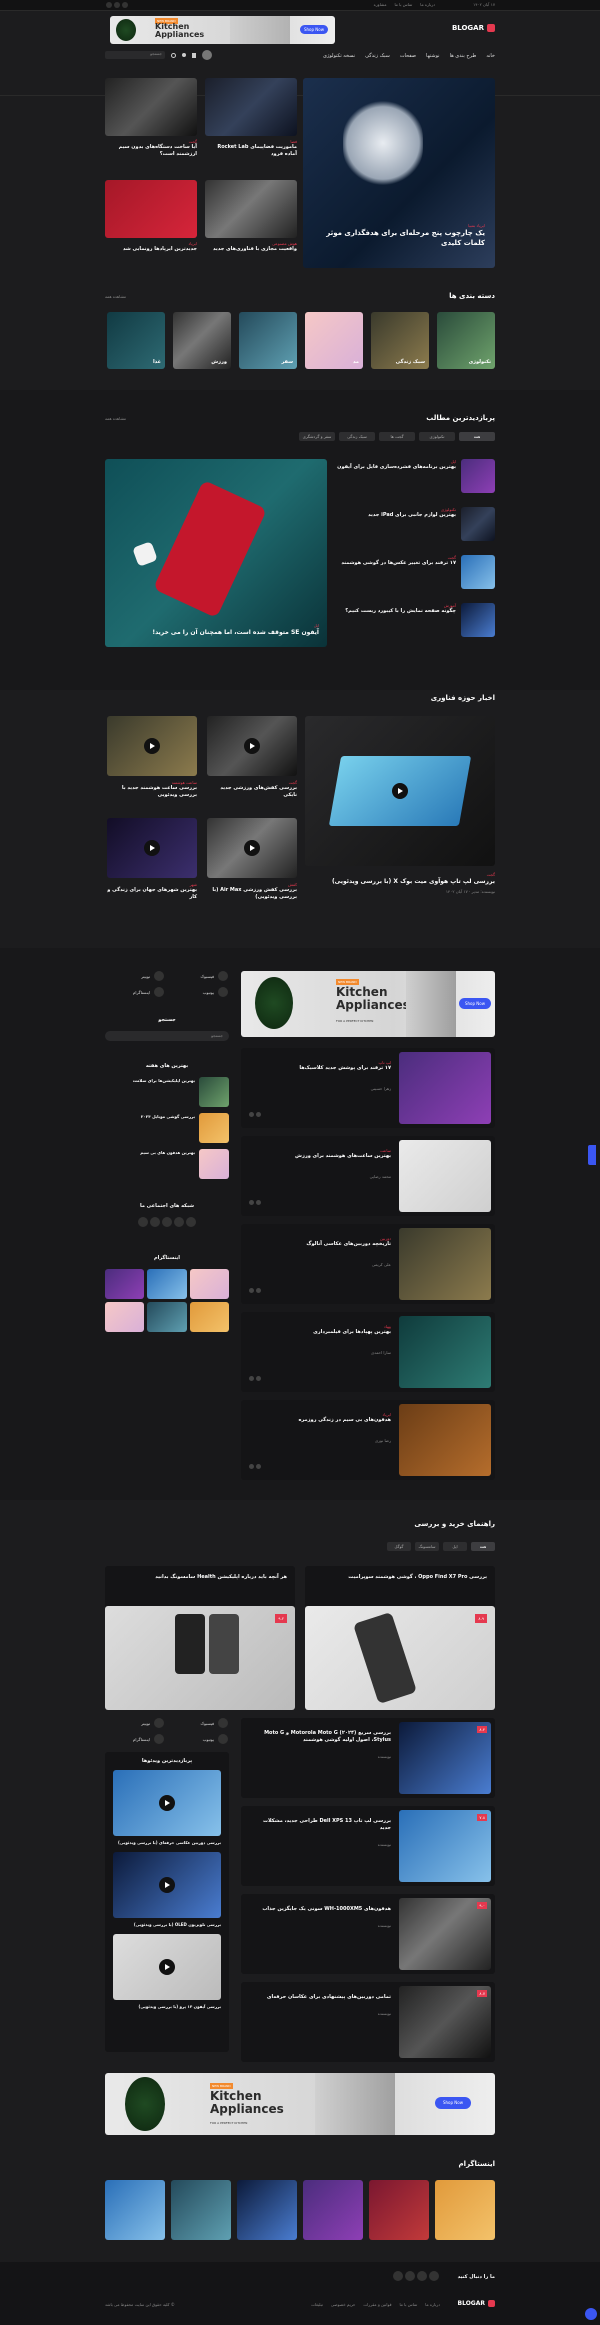 The height and width of the screenshot is (2325, 600). I want to click on footer-logo: BLOGAR, so click(476, 2303).